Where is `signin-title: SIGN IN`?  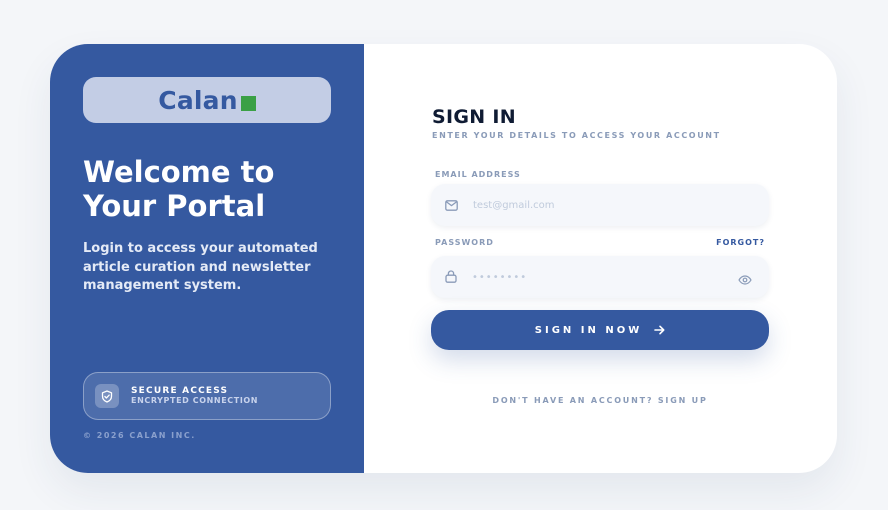 signin-title: SIGN IN is located at coordinates (474, 117).